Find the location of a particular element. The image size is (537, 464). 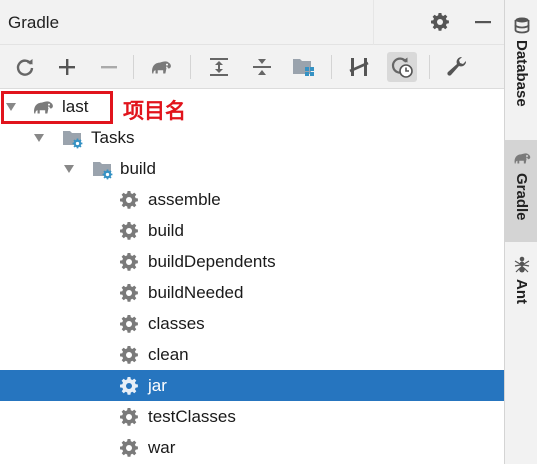

task-row-jar: jar is located at coordinates (252, 385).